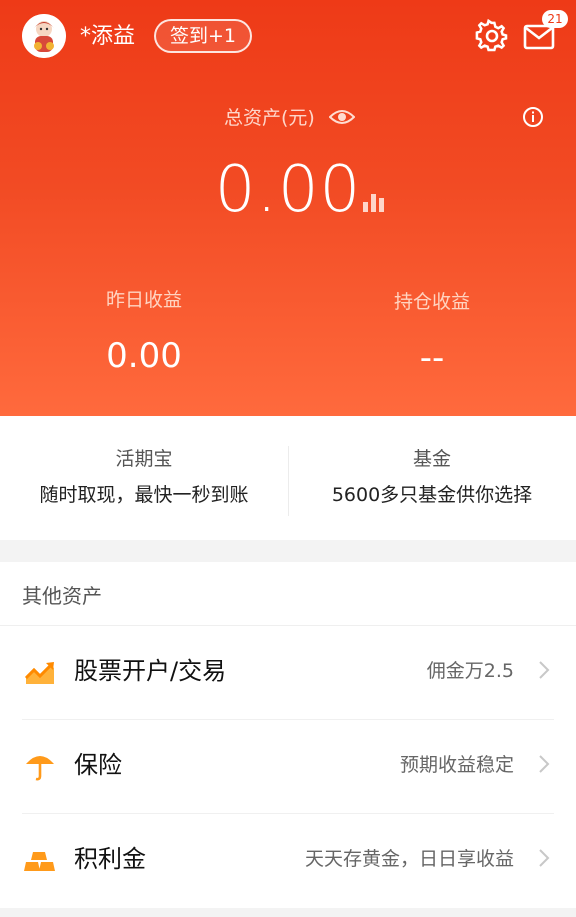 The image size is (576, 917). What do you see at coordinates (555, 19) in the screenshot?
I see `mail-badge: 21` at bounding box center [555, 19].